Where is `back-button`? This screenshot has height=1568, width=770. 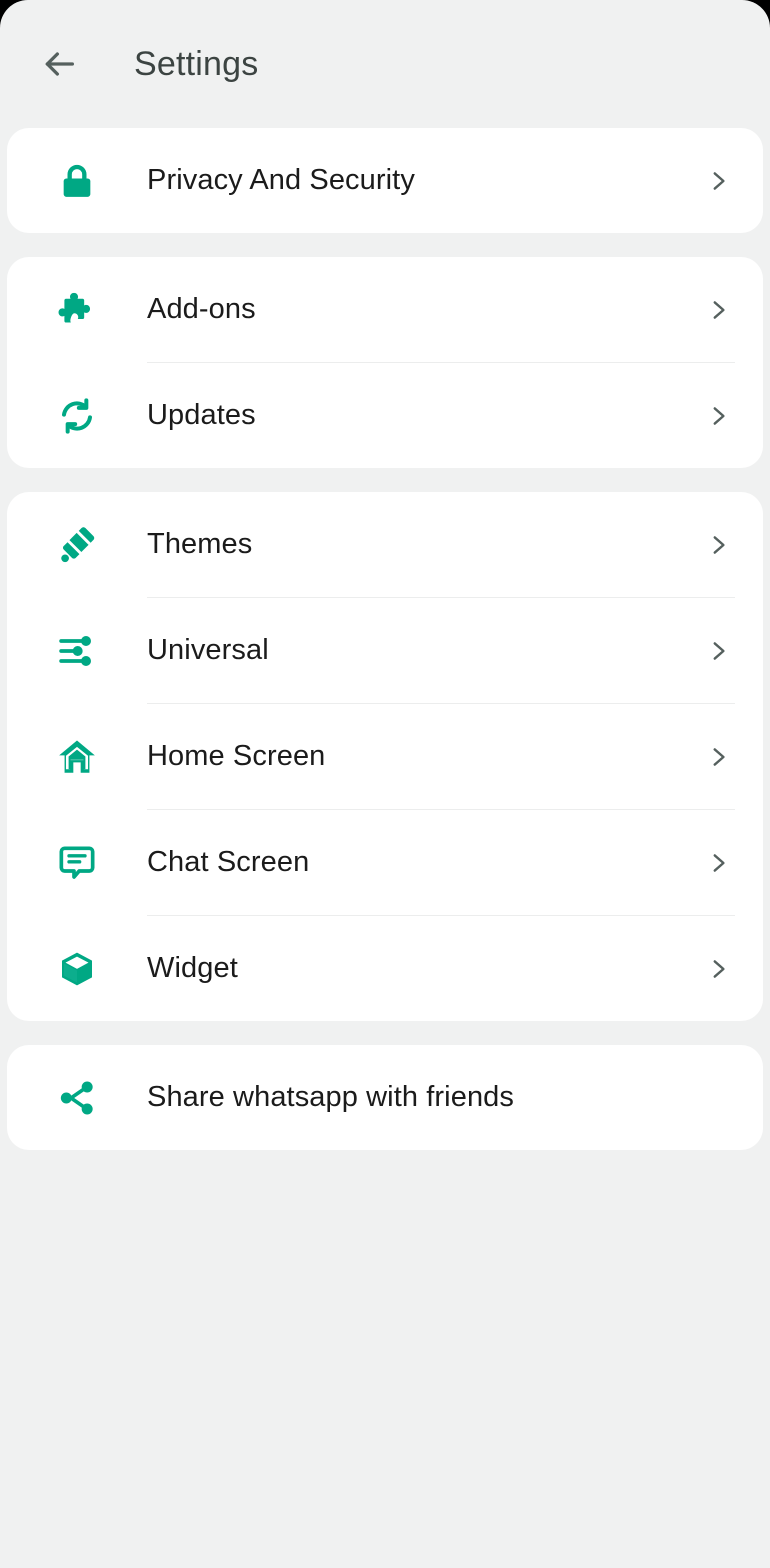
back-button is located at coordinates (59, 64).